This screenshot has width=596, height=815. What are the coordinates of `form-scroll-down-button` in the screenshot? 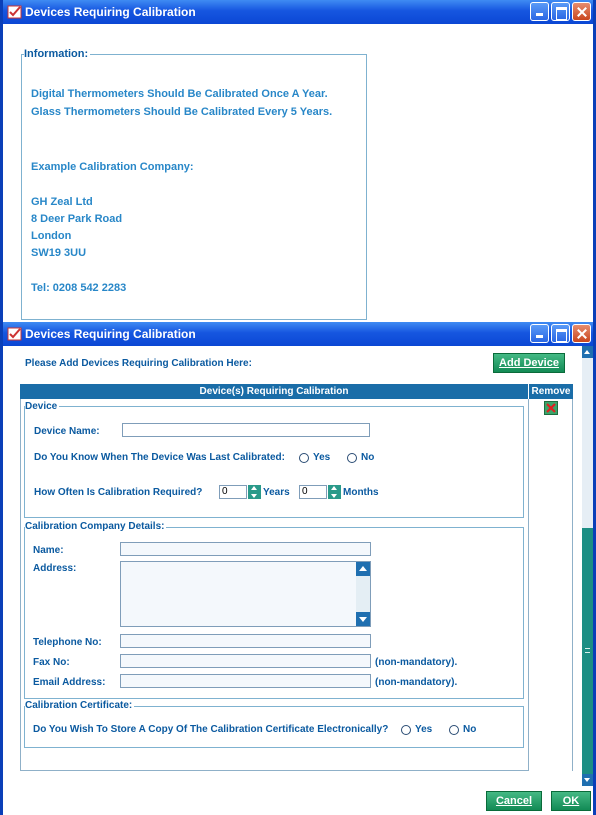 It's located at (587, 780).